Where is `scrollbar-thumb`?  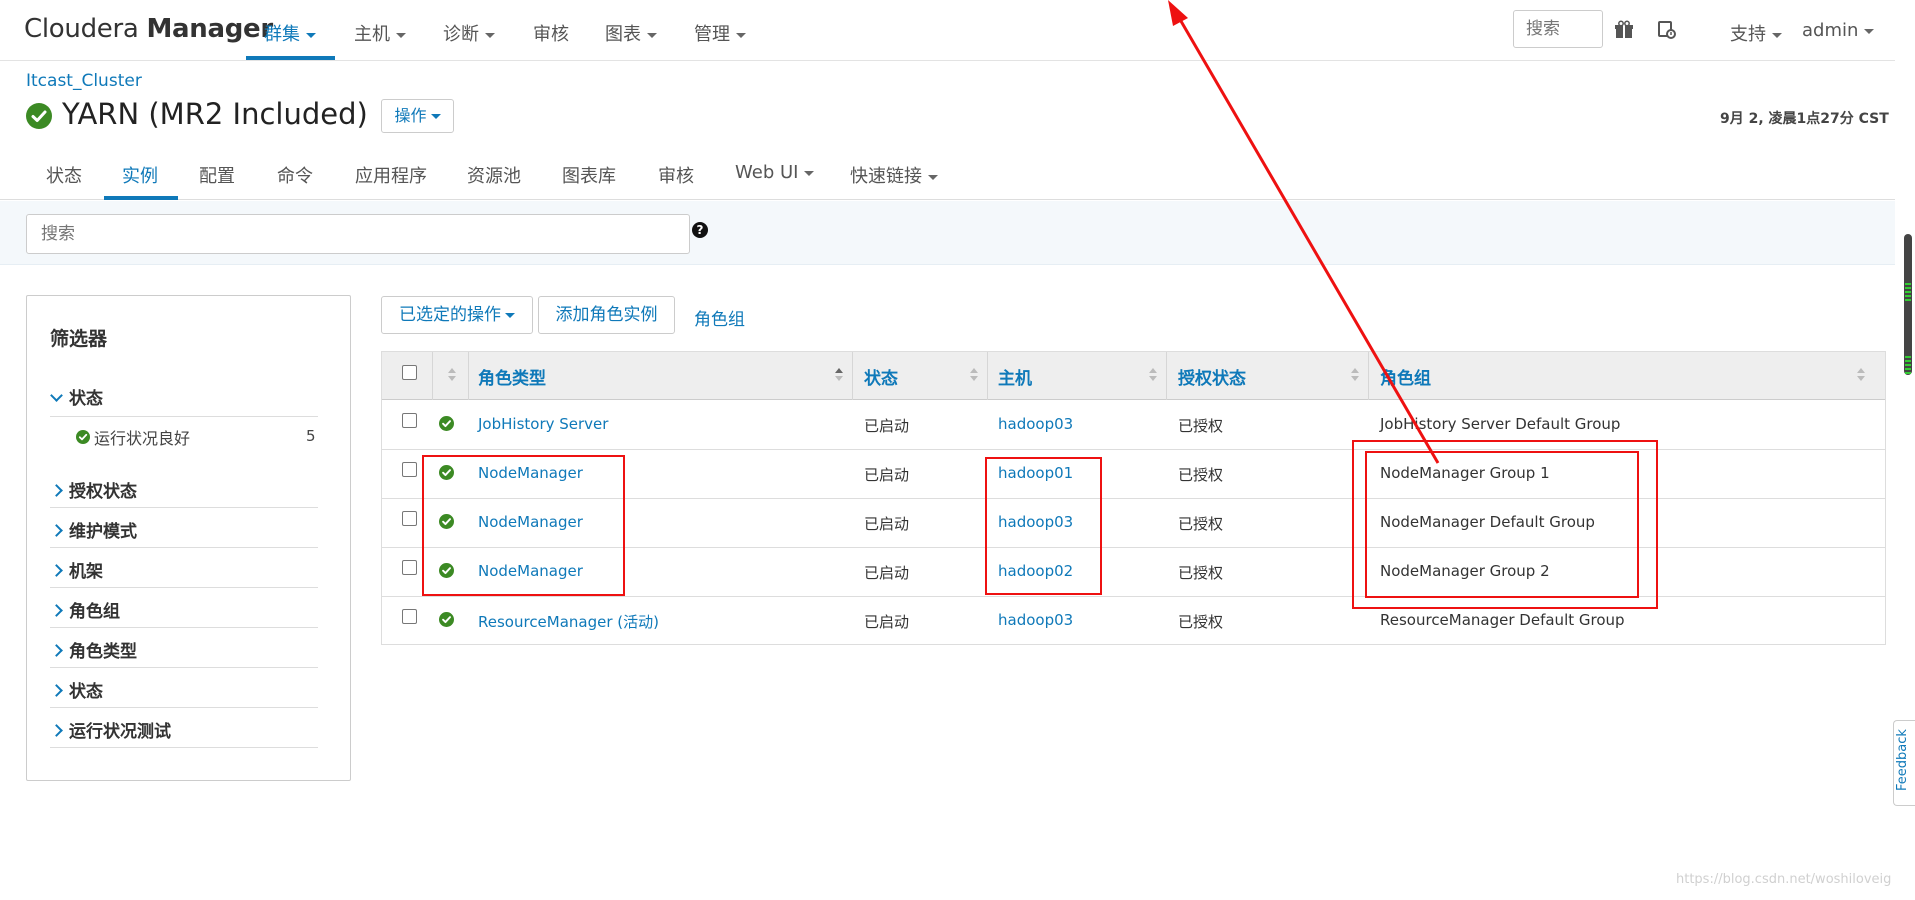
scrollbar-thumb is located at coordinates (1908, 304).